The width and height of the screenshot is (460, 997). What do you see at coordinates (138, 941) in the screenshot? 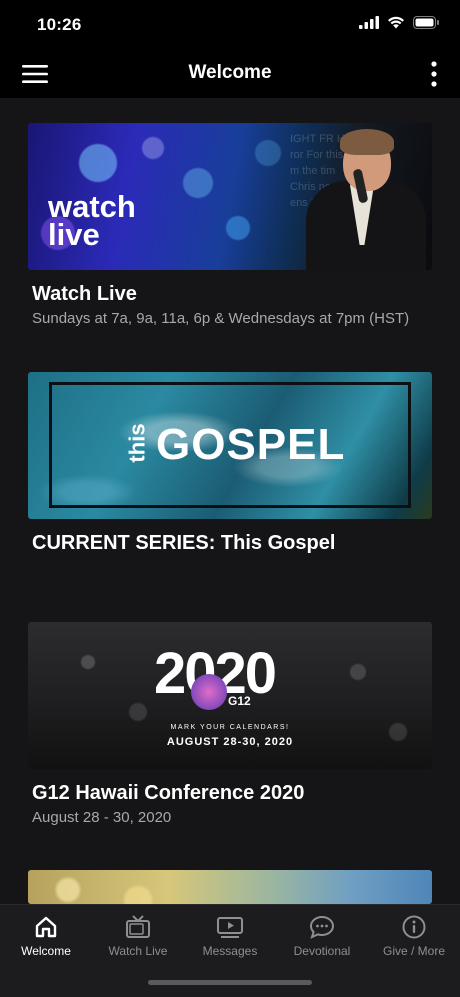
I see `tab-watch-live: Watch Live` at bounding box center [138, 941].